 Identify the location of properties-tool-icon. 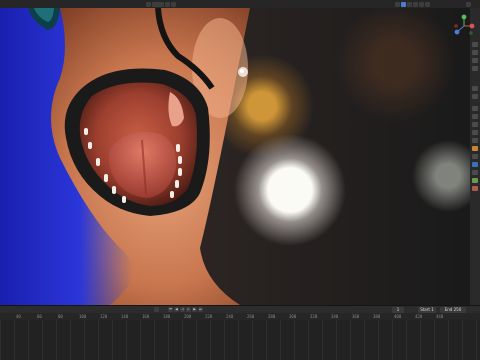
(475, 88).